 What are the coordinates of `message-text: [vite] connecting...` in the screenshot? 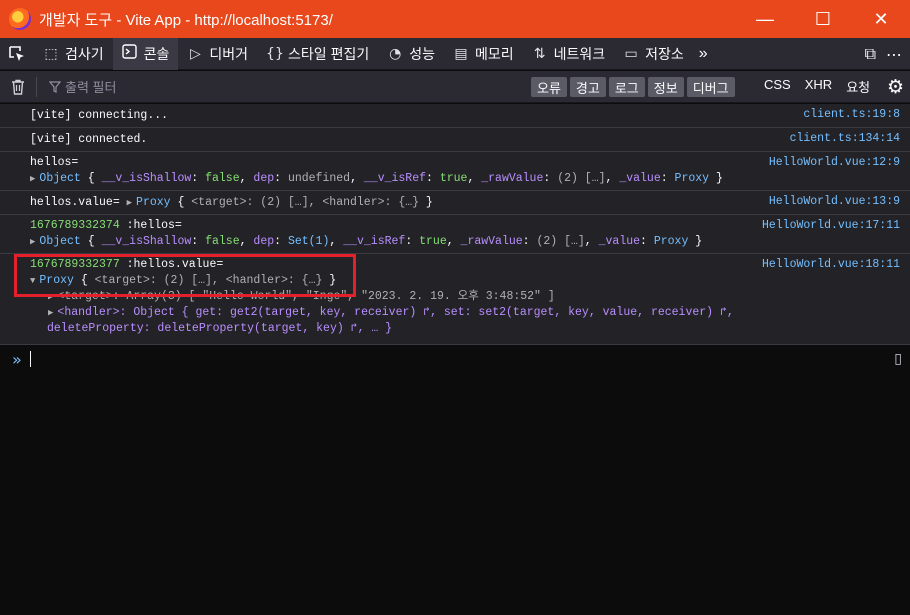 It's located at (99, 115).